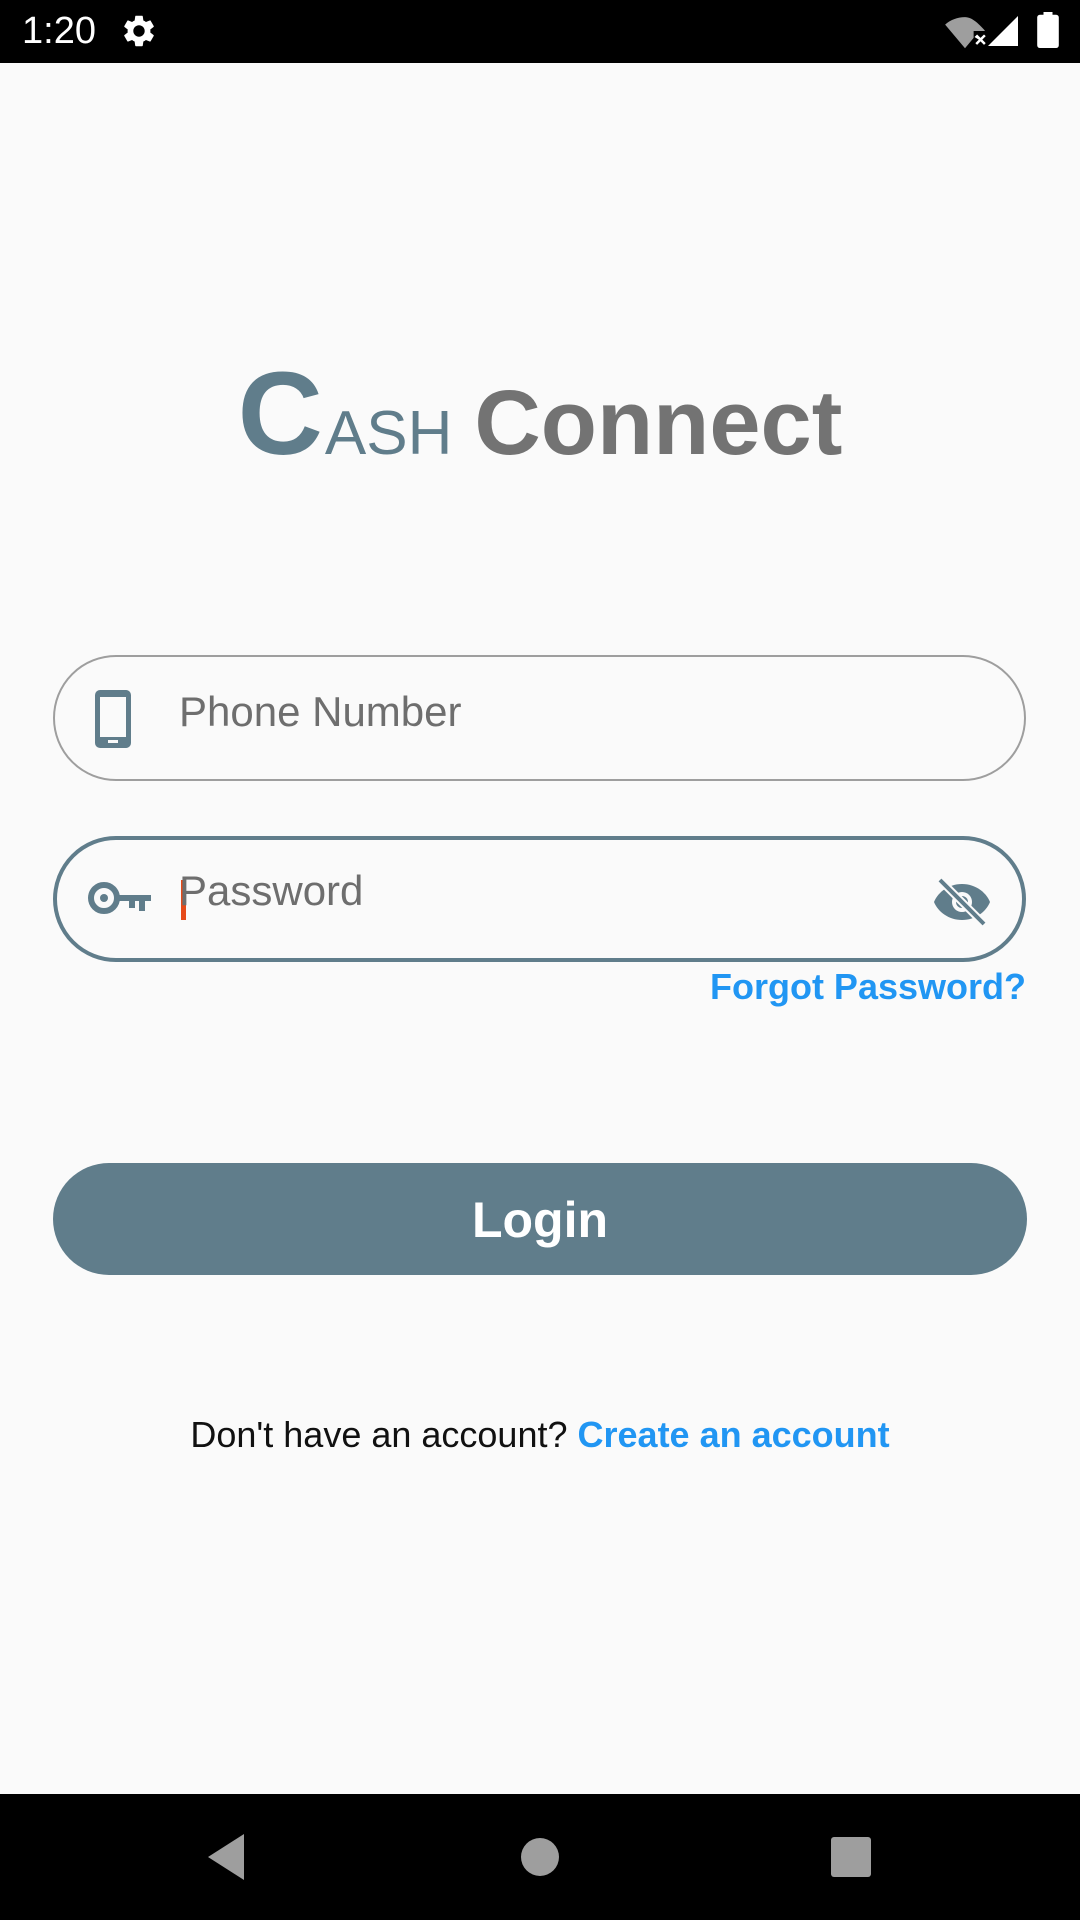 The image size is (1080, 1920). Describe the element at coordinates (540, 31) in the screenshot. I see `status-bar: 1:20` at that location.